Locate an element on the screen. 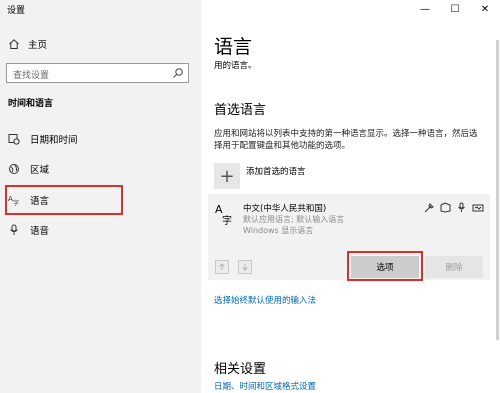  sidebar-item-date-time: 日期和时间 is located at coordinates (43, 139).